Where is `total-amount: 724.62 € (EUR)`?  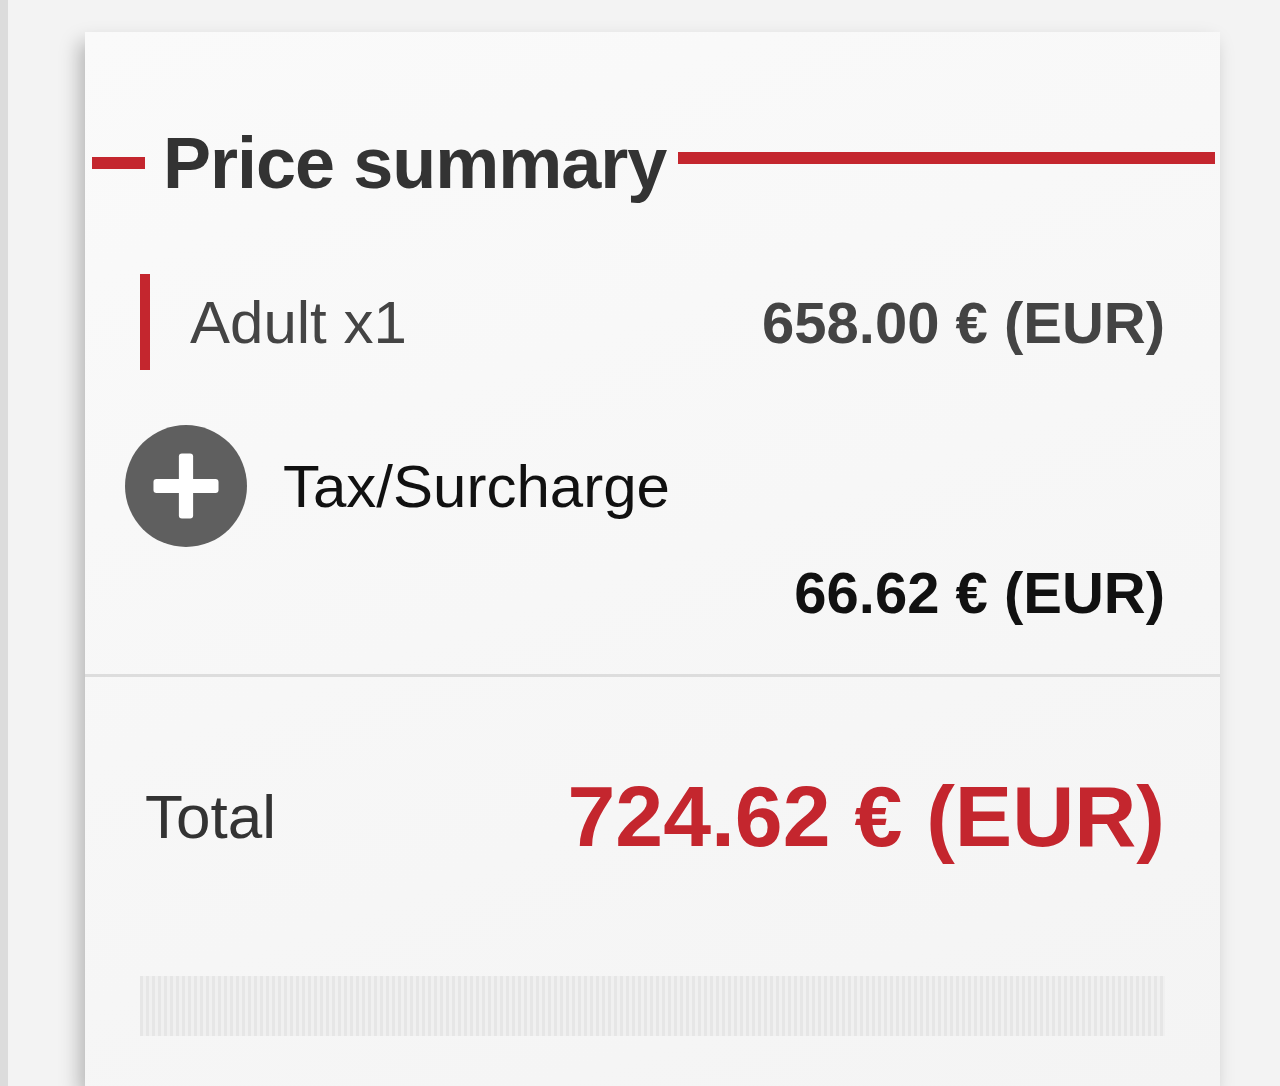 total-amount: 724.62 € (EUR) is located at coordinates (866, 816).